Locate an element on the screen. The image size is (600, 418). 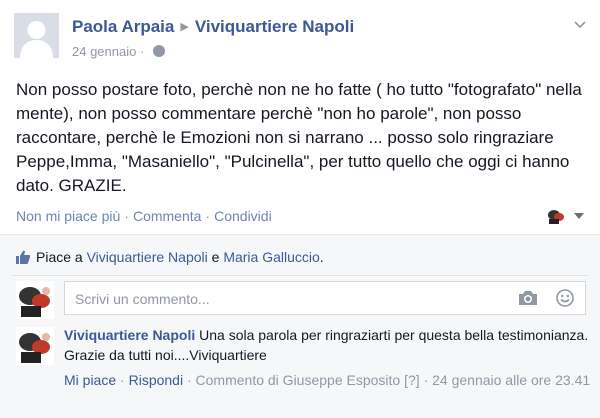
globe-icon is located at coordinates (158, 51).